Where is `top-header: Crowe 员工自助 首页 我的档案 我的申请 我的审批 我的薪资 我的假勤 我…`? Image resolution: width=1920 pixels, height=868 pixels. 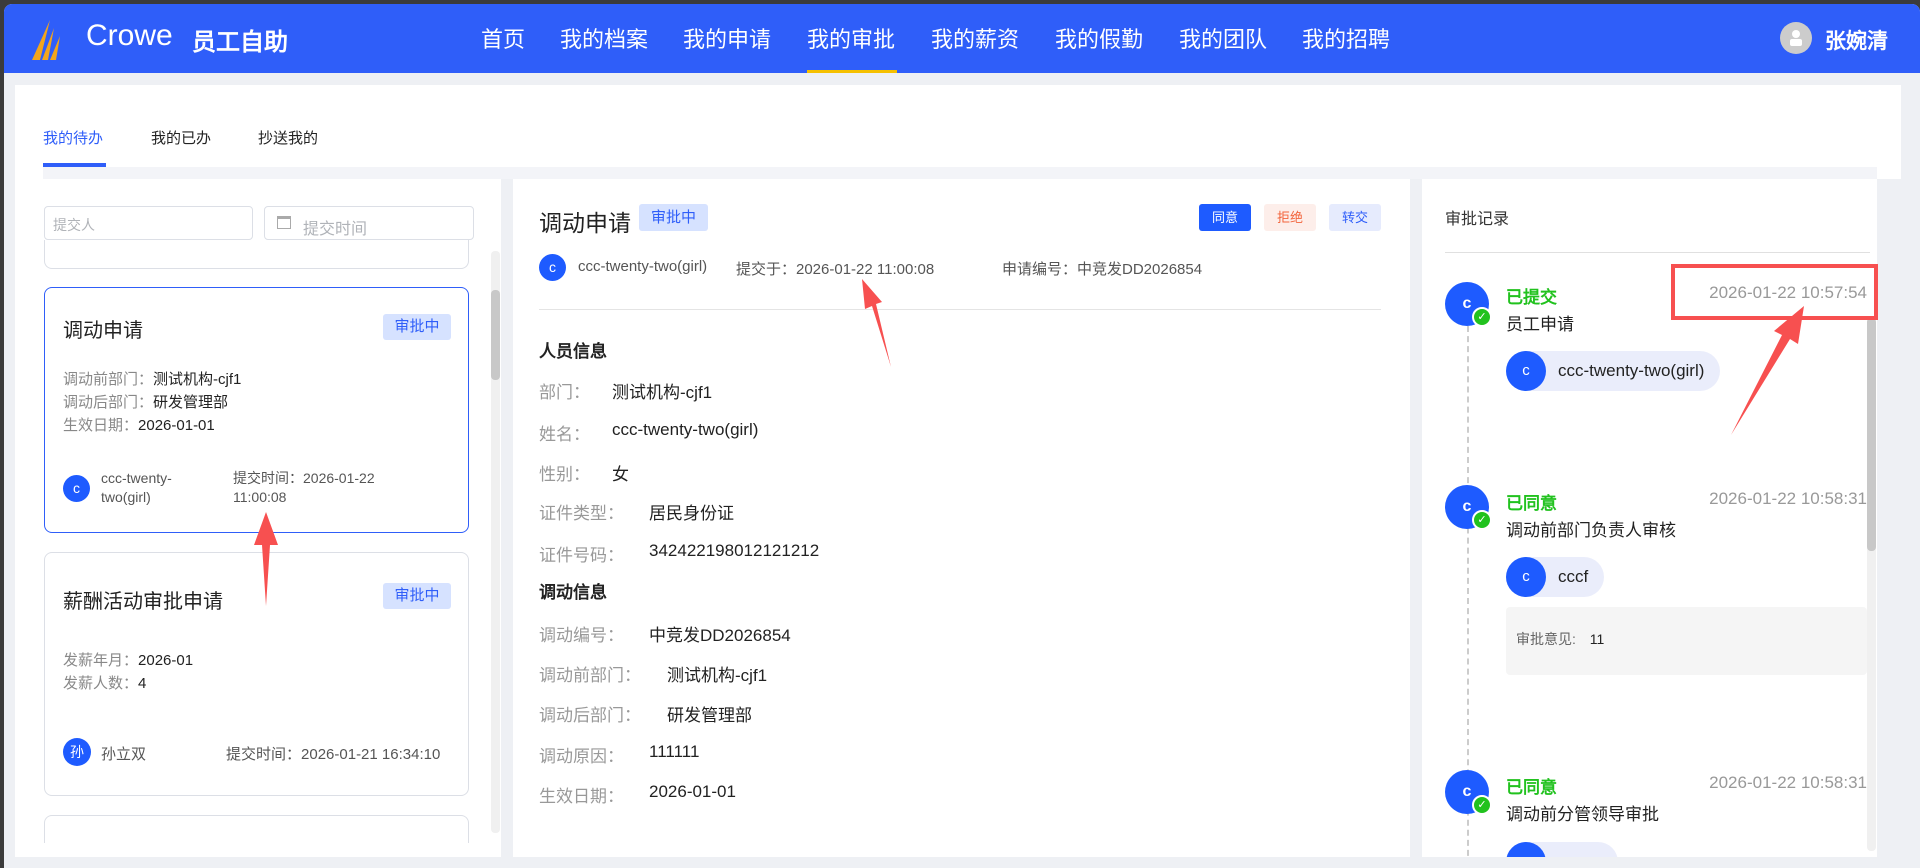 top-header: Crowe 员工自助 首页 我的档案 我的申请 我的审批 我的薪资 我的假勤 我… is located at coordinates (962, 38).